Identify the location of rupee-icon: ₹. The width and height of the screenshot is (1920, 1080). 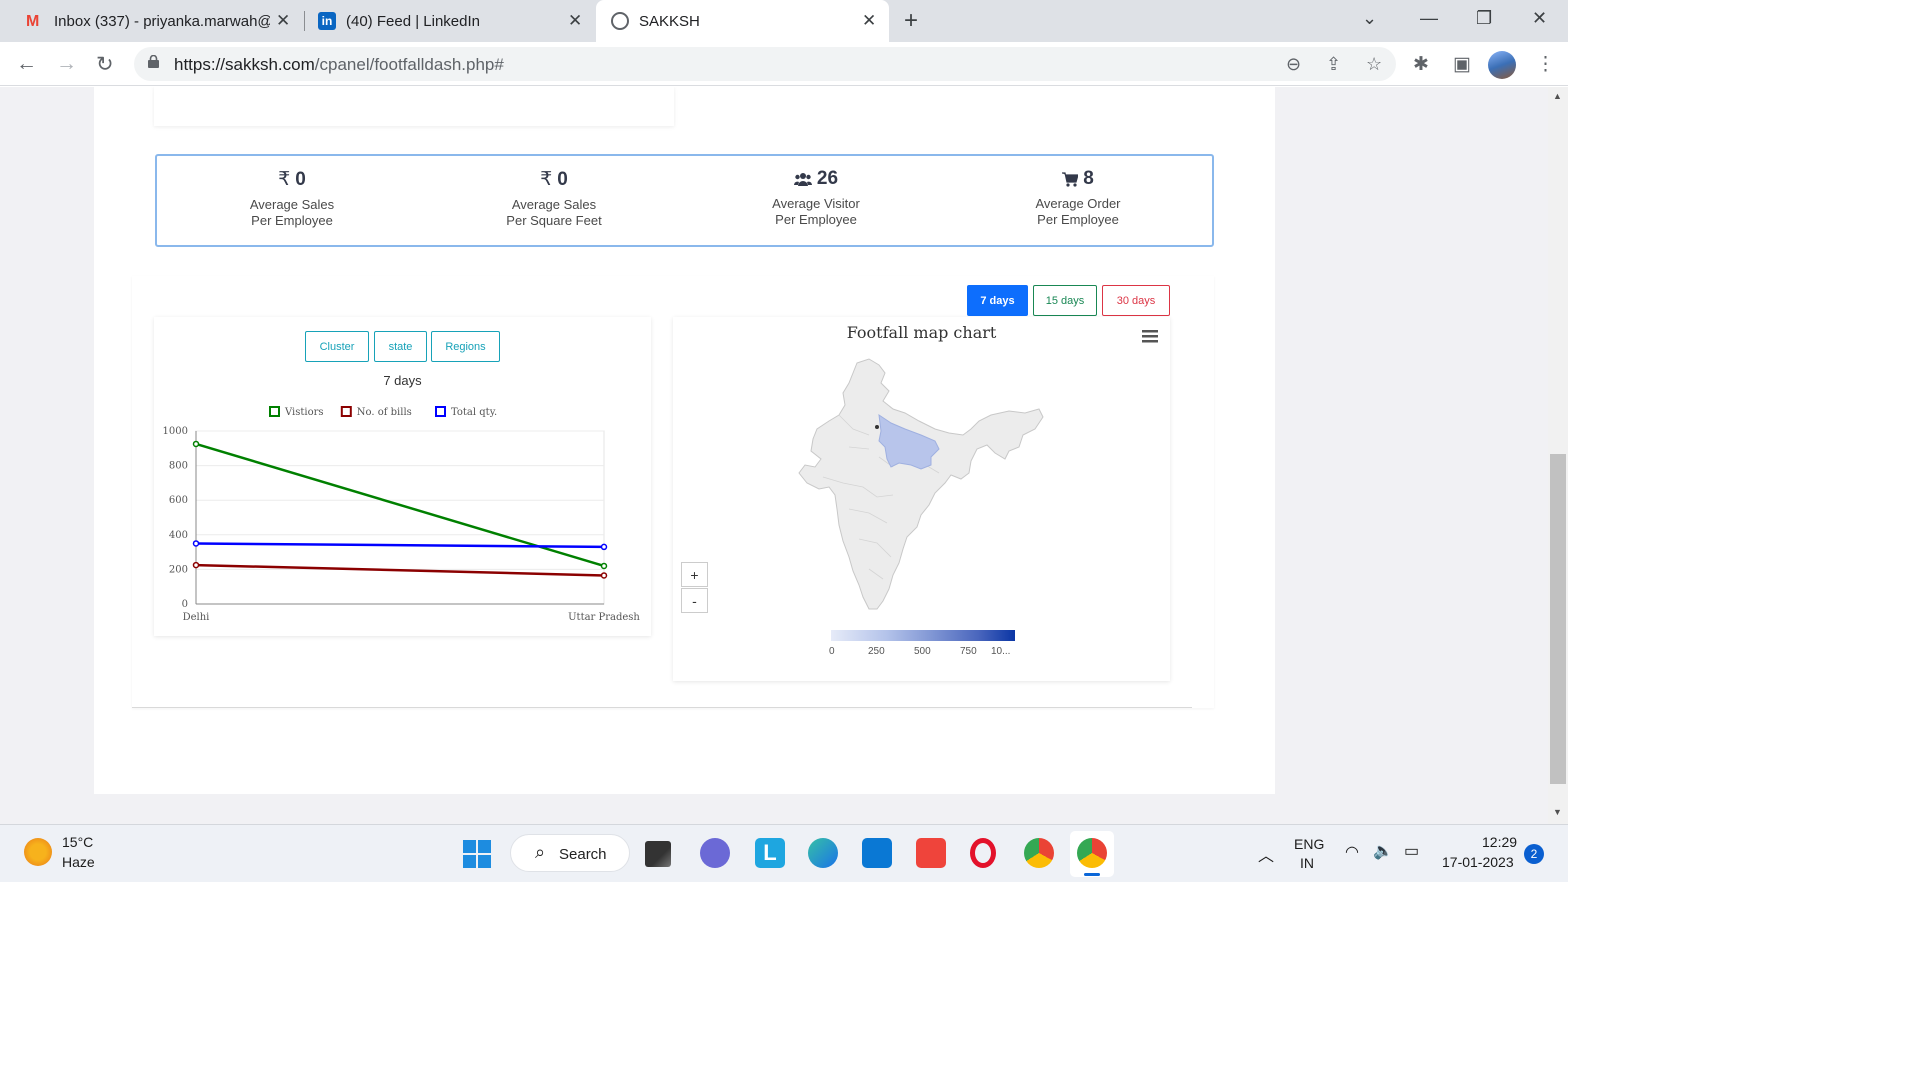
(284, 179).